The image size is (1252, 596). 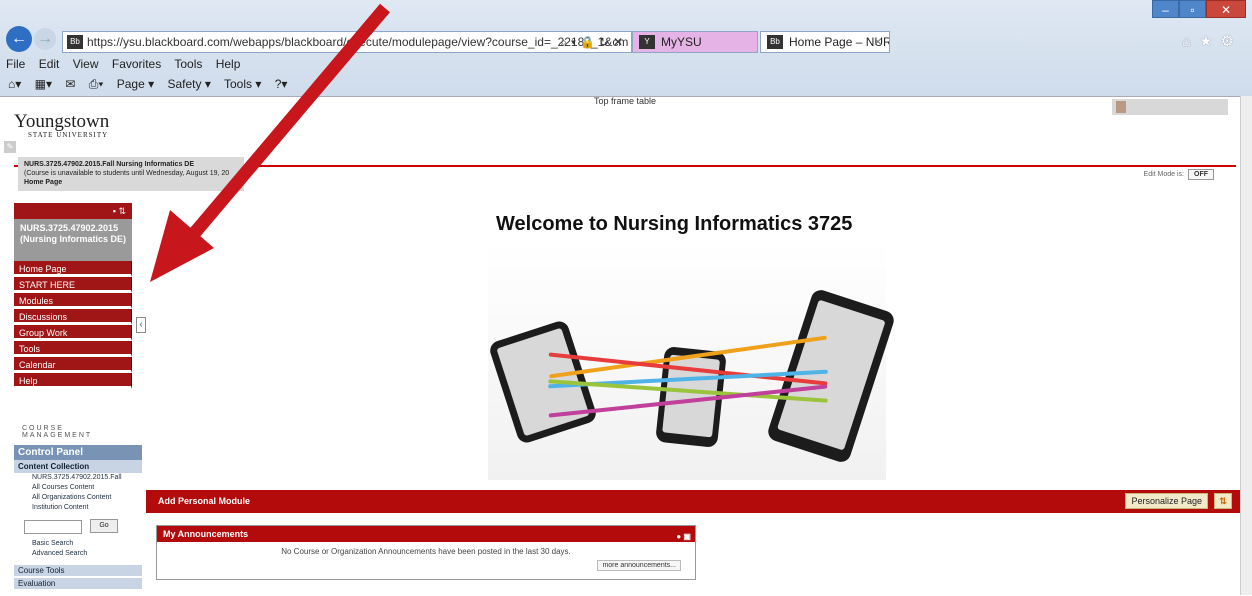 I want to click on edit-pencil-icon: ✎, so click(x=10, y=147).